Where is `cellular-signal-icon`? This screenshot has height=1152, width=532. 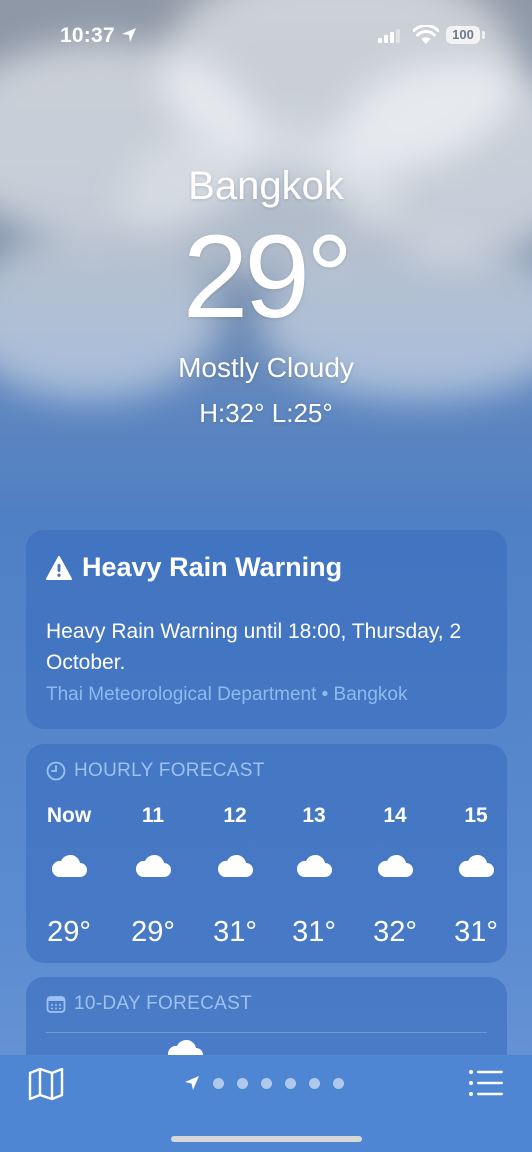
cellular-signal-icon is located at coordinates (389, 36).